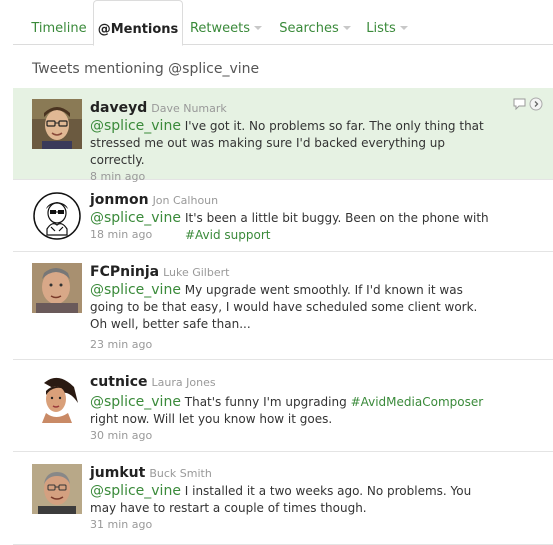 The height and width of the screenshot is (545, 553). I want to click on tab-mentions: @Mentions, so click(138, 23).